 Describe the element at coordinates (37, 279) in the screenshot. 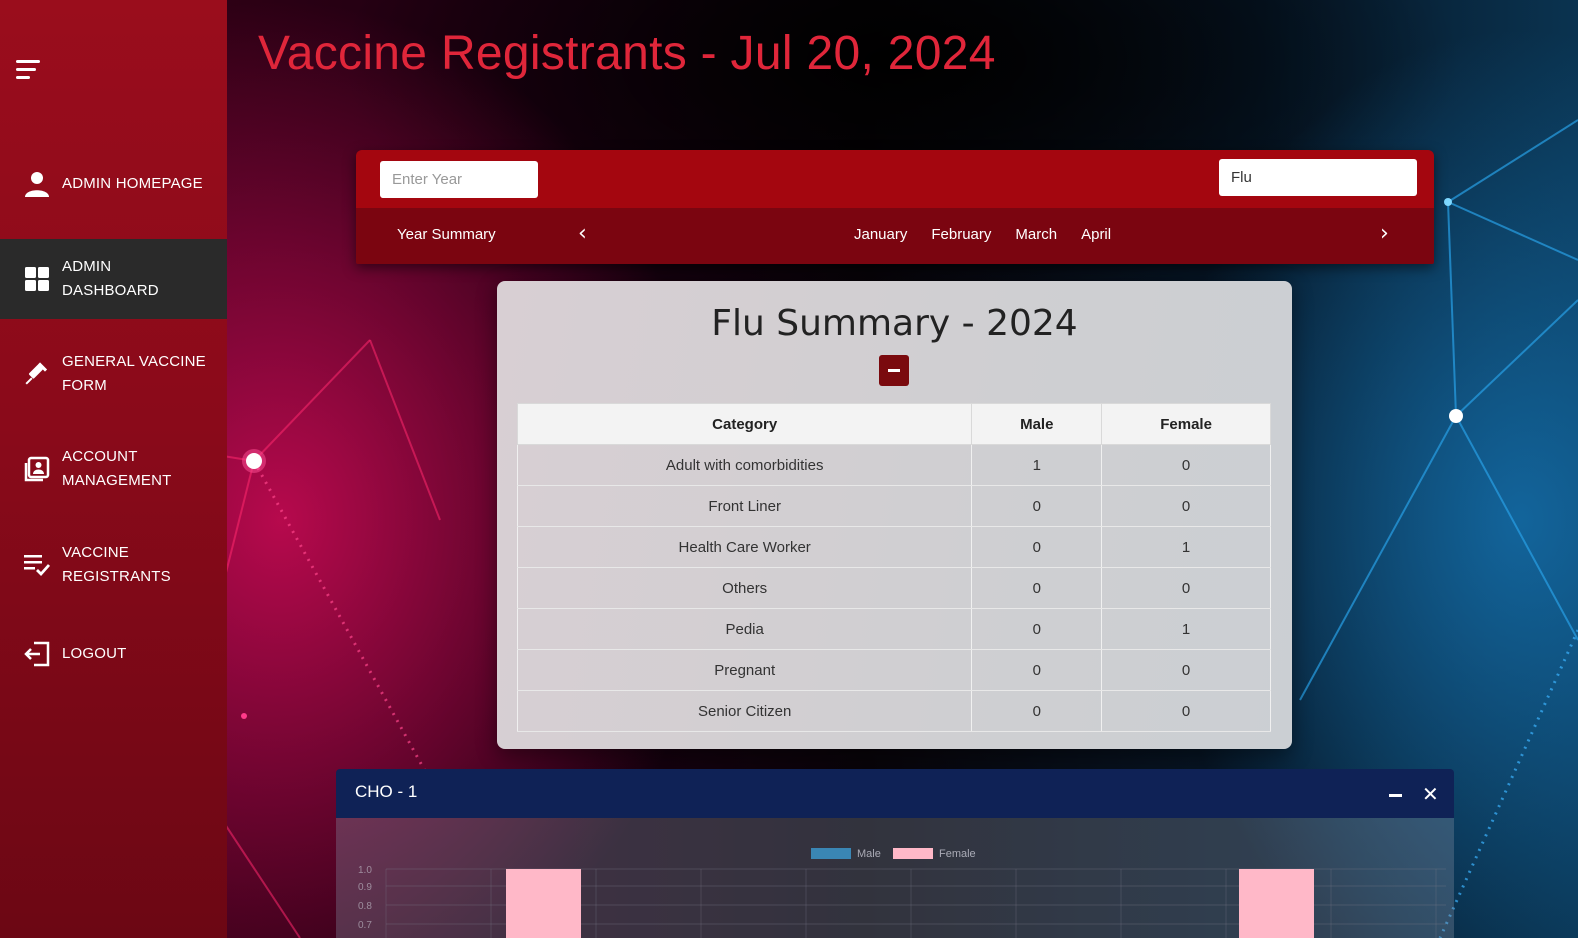

I see `dashboard-grid-icon` at that location.